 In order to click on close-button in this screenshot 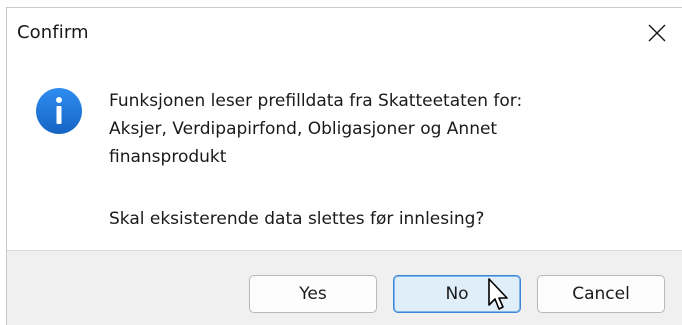, I will do `click(656, 33)`.